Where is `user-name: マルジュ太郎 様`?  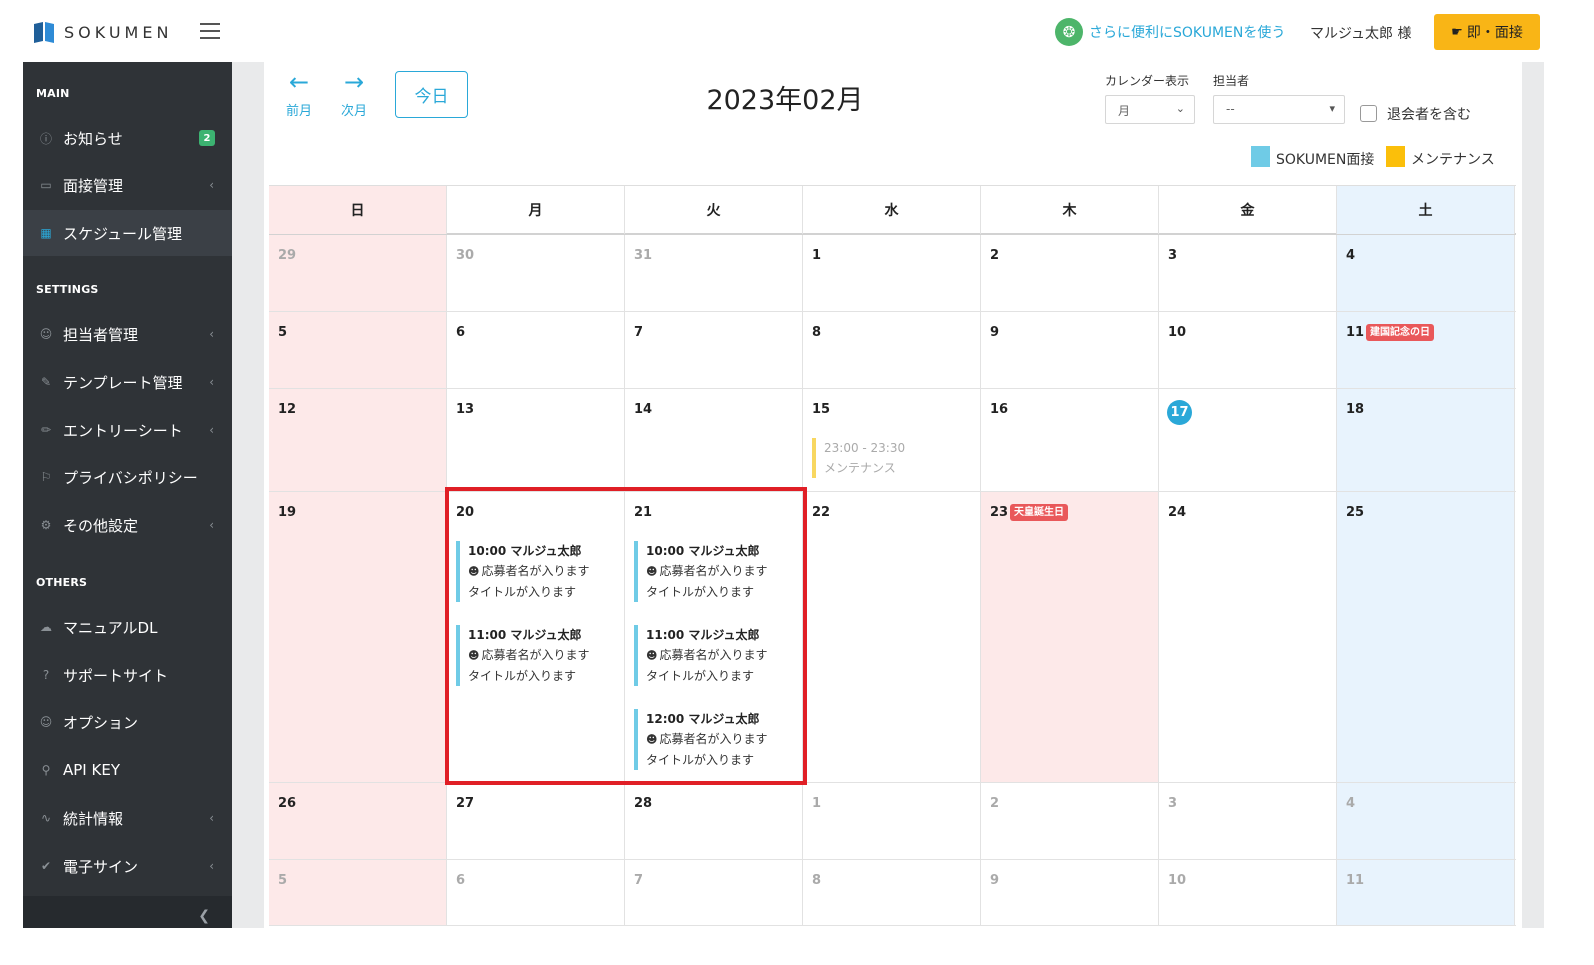 user-name: マルジュ太郎 様 is located at coordinates (1360, 33).